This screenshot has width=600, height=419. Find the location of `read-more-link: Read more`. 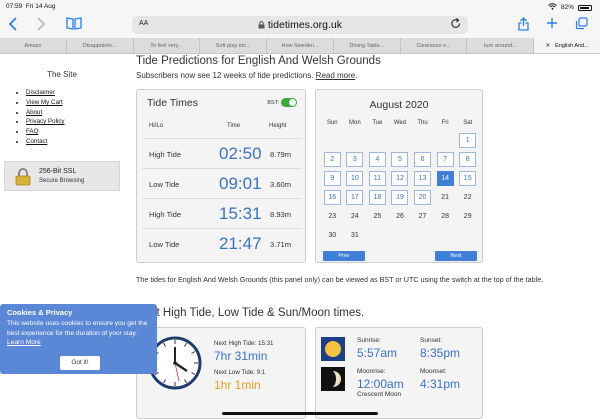

read-more-link: Read more is located at coordinates (336, 75).